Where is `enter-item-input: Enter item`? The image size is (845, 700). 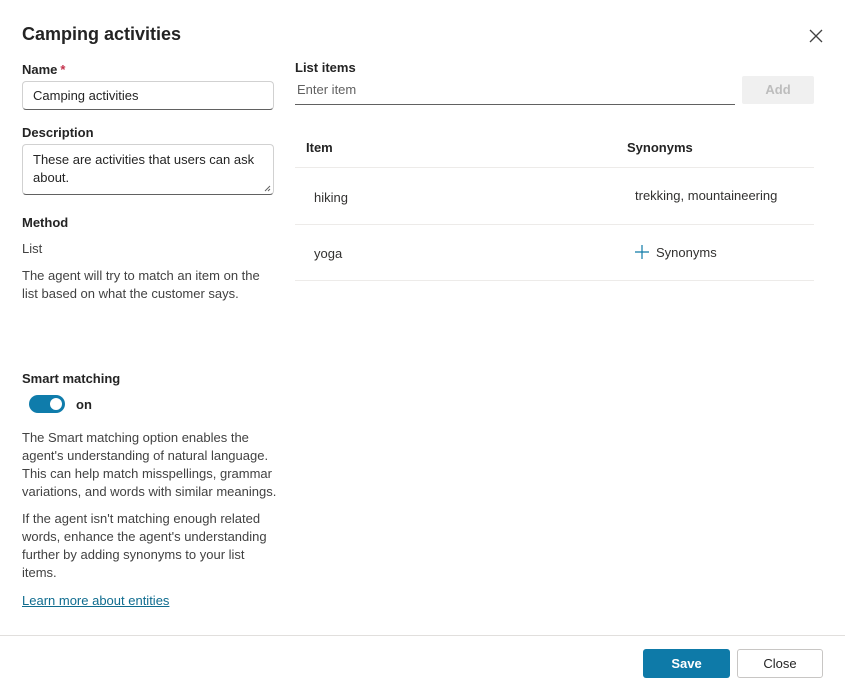 enter-item-input: Enter item is located at coordinates (515, 91).